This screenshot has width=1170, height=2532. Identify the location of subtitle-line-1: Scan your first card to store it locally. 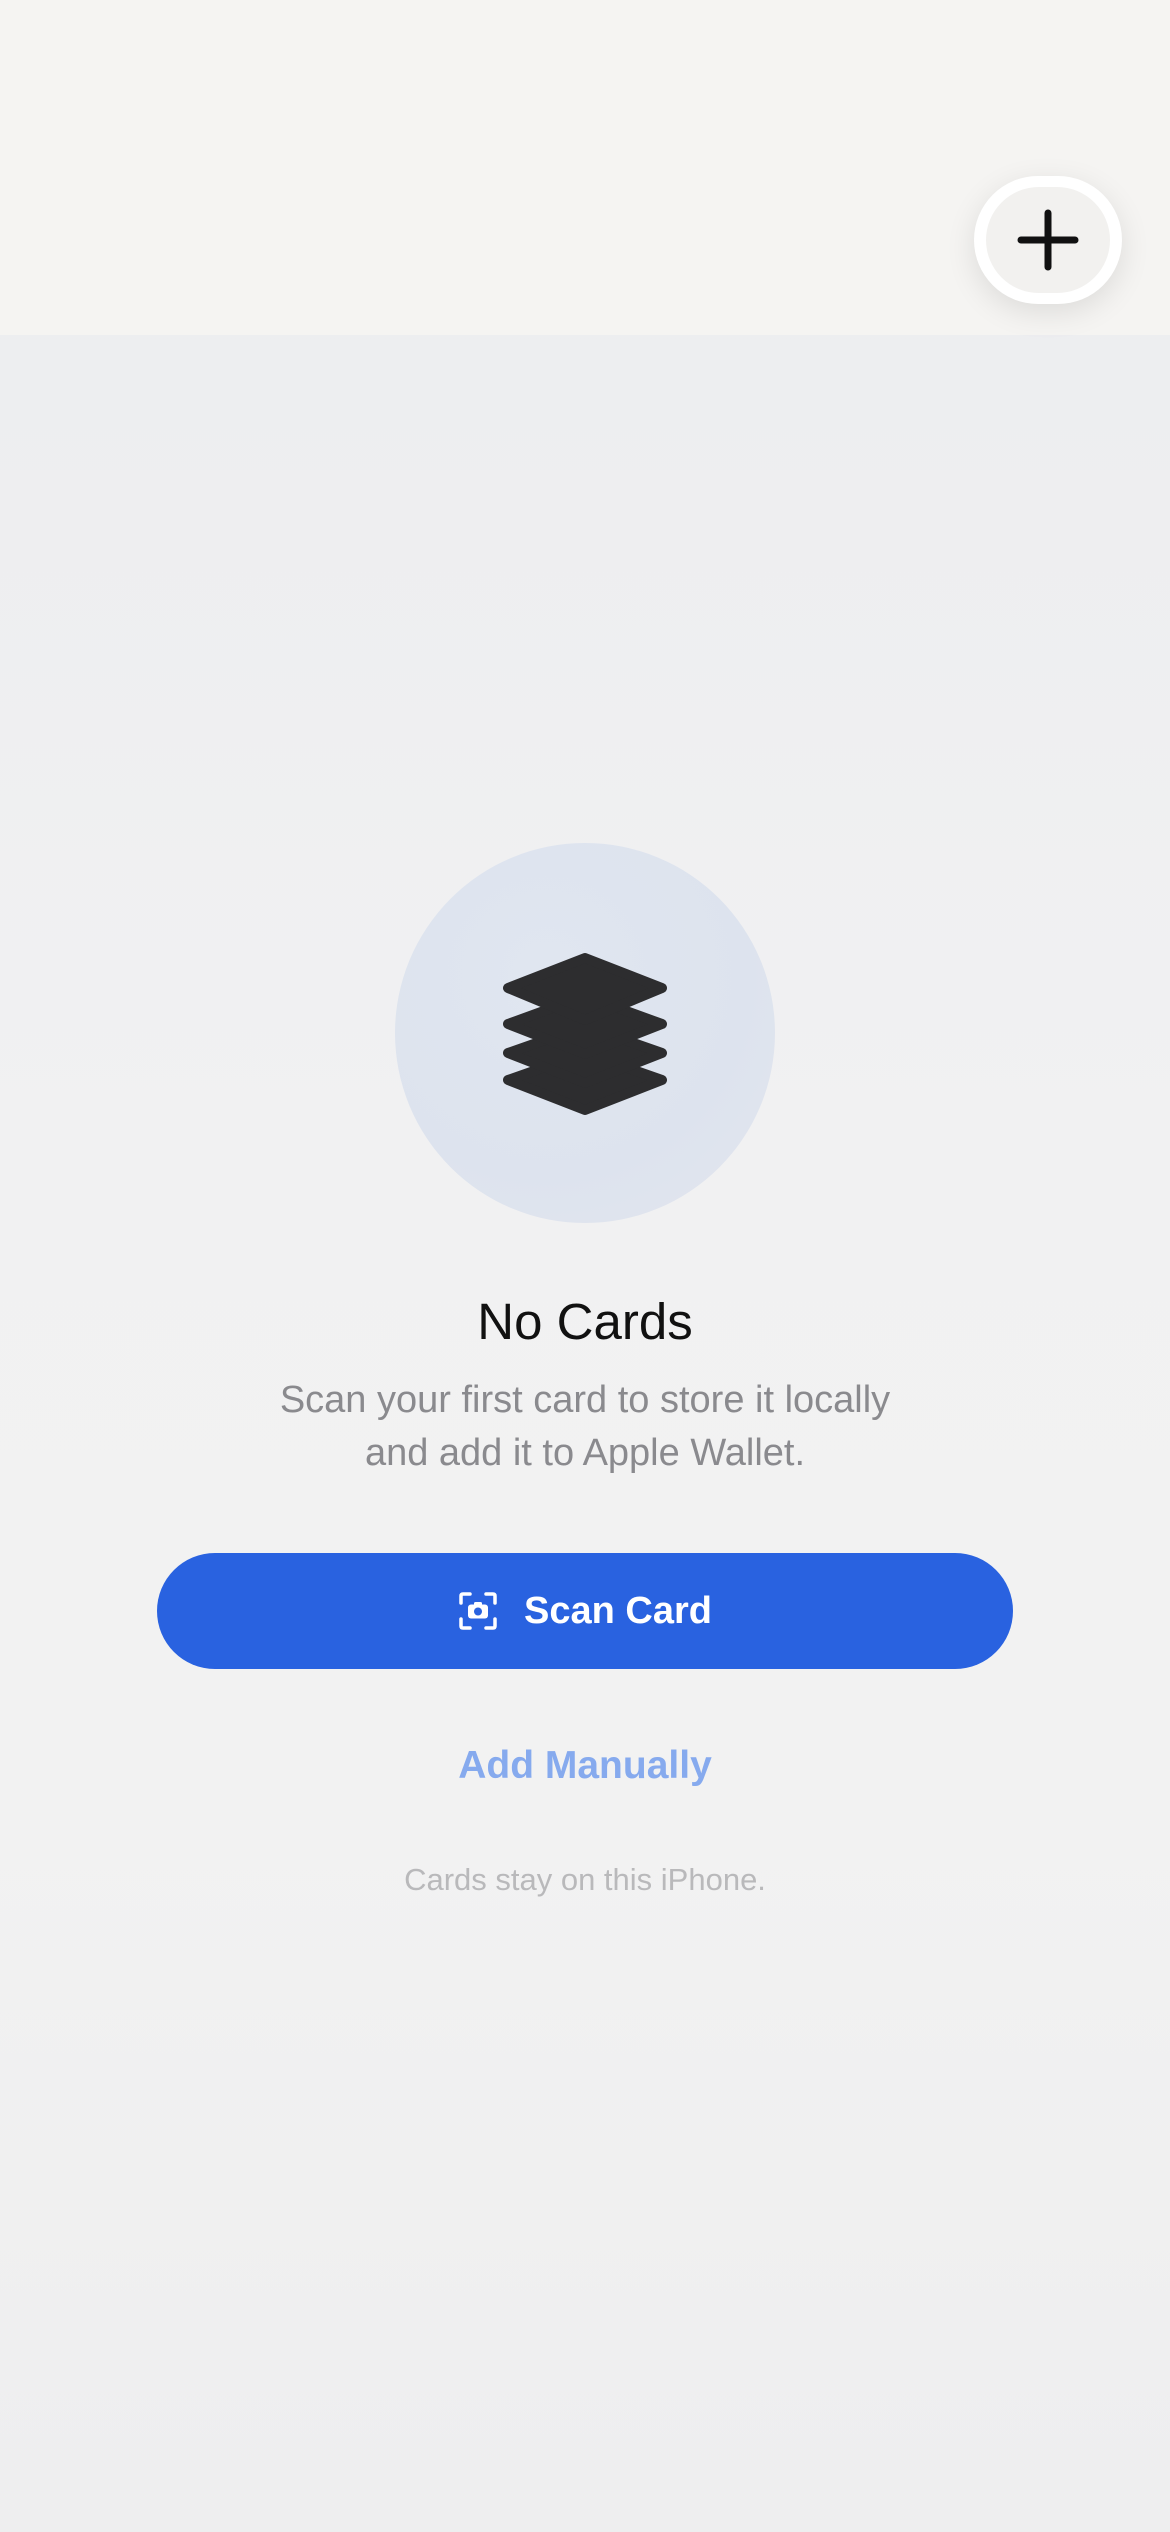
(585, 1400).